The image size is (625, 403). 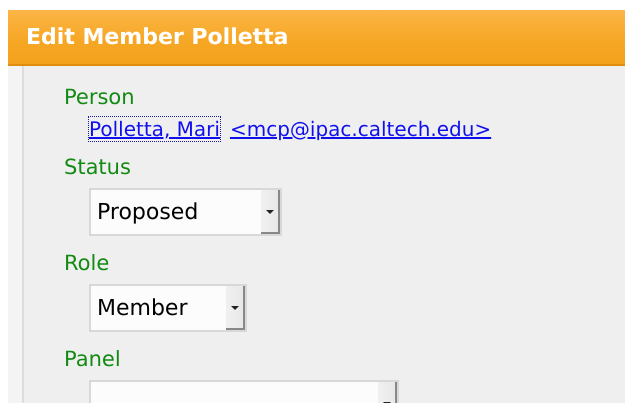 What do you see at coordinates (157, 37) in the screenshot?
I see `panel-title: Edit Member Polletta` at bounding box center [157, 37].